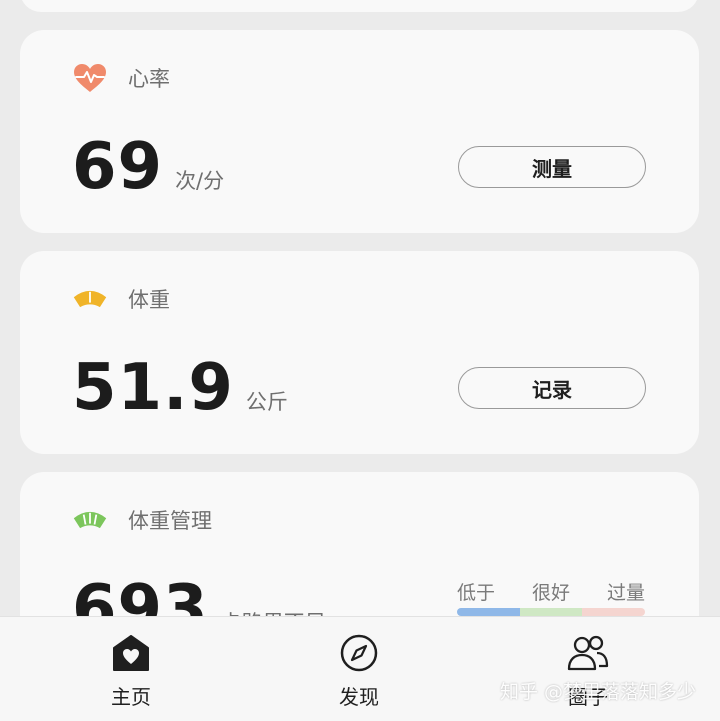  Describe the element at coordinates (90, 299) in the screenshot. I see `weight-scale-icon` at that location.